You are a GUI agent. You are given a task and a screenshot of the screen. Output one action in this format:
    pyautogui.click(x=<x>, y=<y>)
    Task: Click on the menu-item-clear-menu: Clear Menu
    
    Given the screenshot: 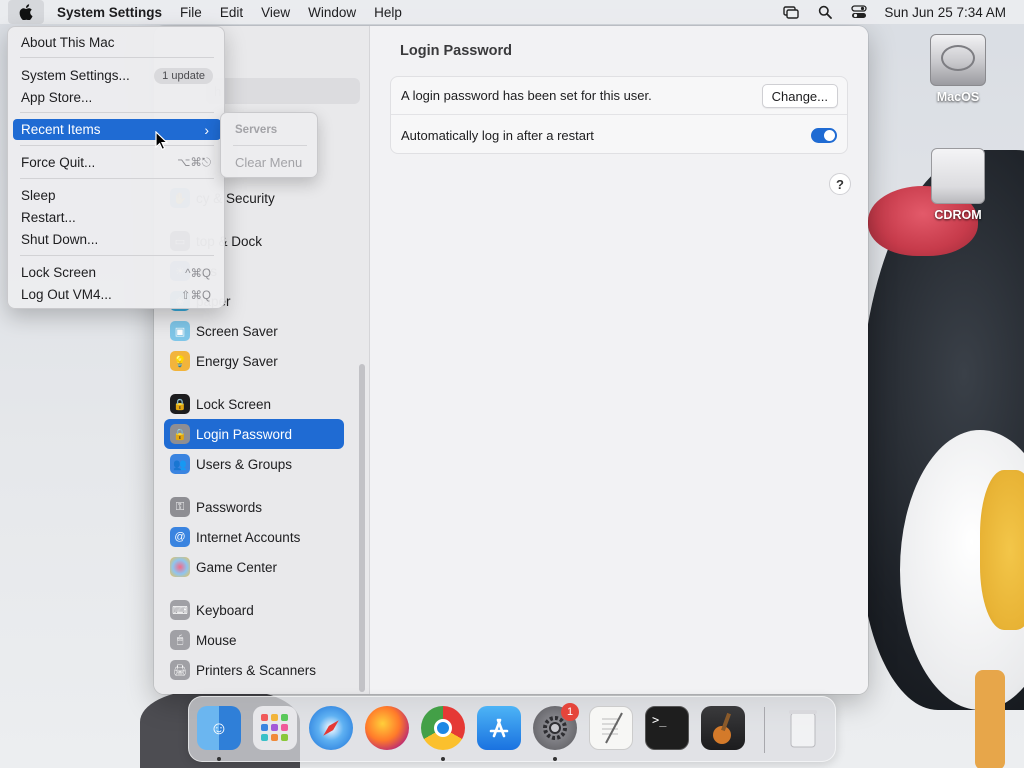 What is the action you would take?
    pyautogui.click(x=268, y=162)
    